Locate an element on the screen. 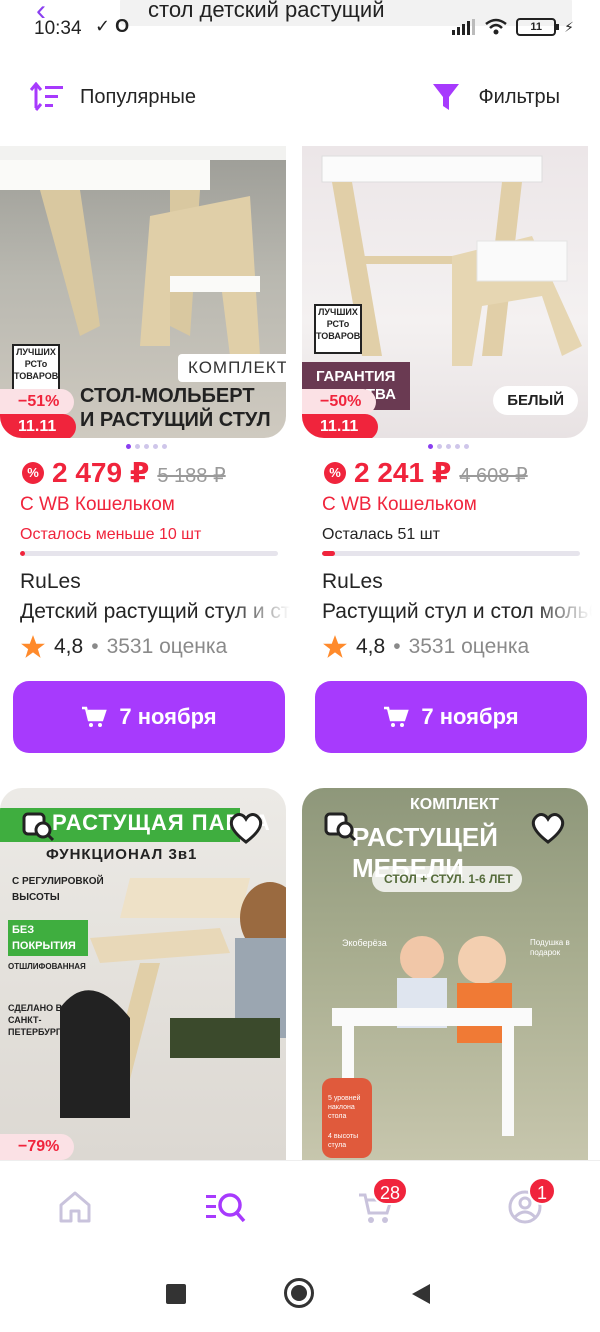 The height and width of the screenshot is (1332, 600). home-icon is located at coordinates (75, 1207).